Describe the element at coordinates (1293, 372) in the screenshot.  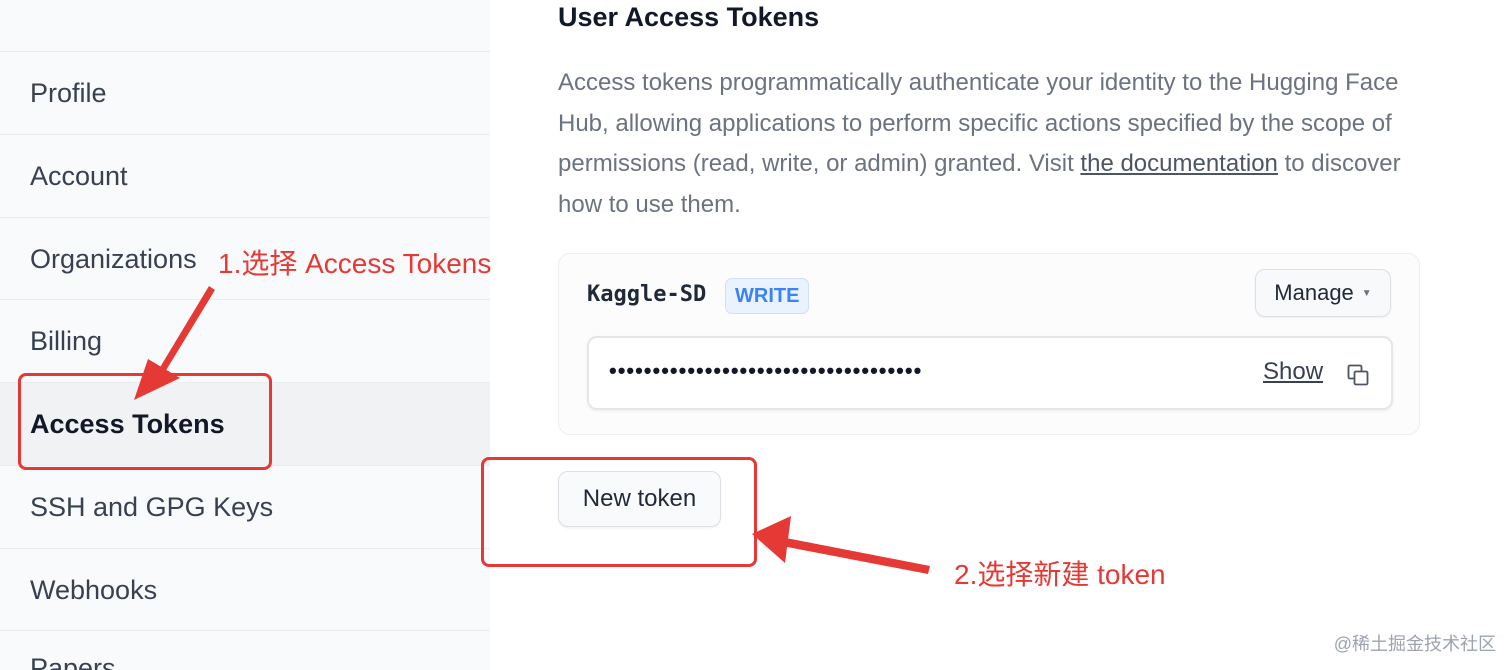
I see `show-token-button: Show` at that location.